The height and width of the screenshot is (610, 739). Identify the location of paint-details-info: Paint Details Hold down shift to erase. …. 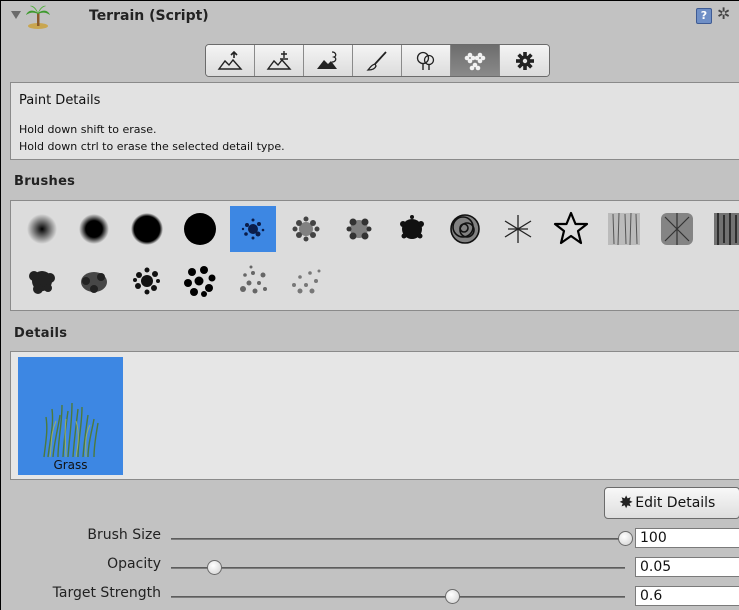
(374, 121).